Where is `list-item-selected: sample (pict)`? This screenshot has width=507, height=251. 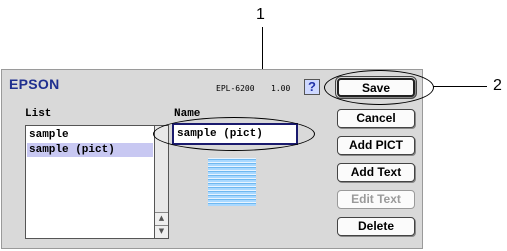 list-item-selected: sample (pict) is located at coordinates (90, 150).